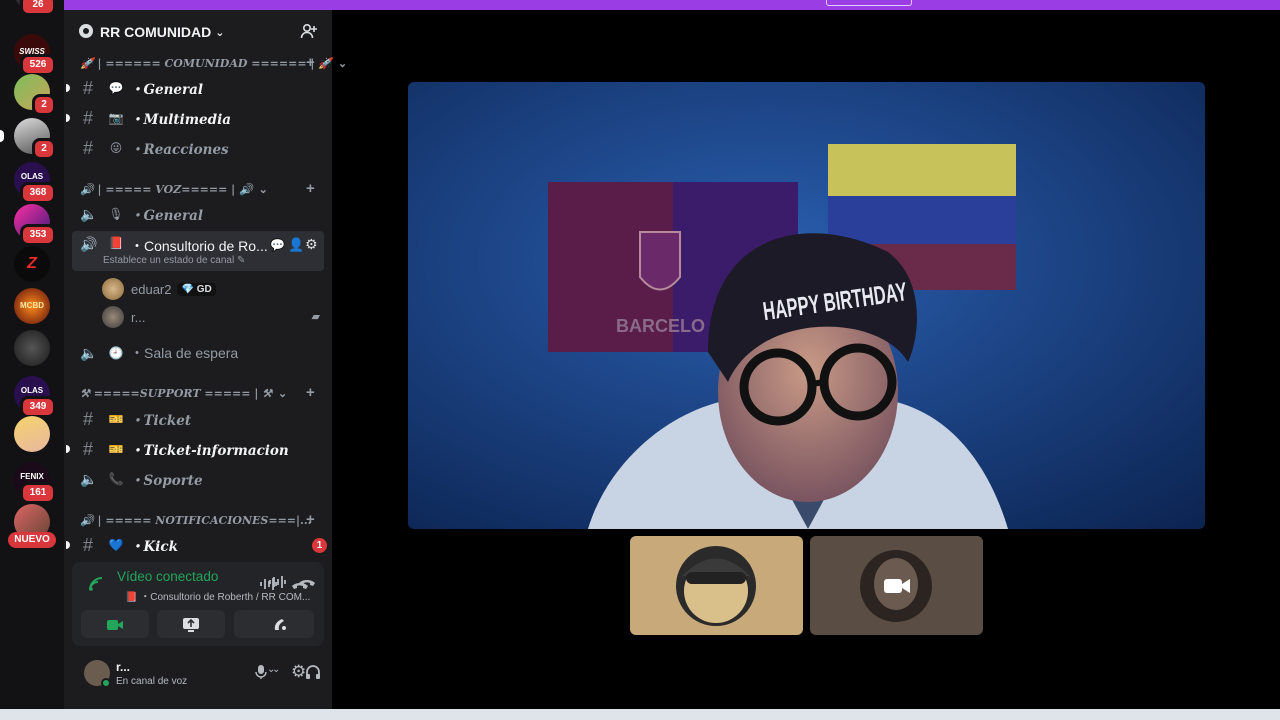  Describe the element at coordinates (32, 348) in the screenshot. I see `server-icon-dark` at that location.